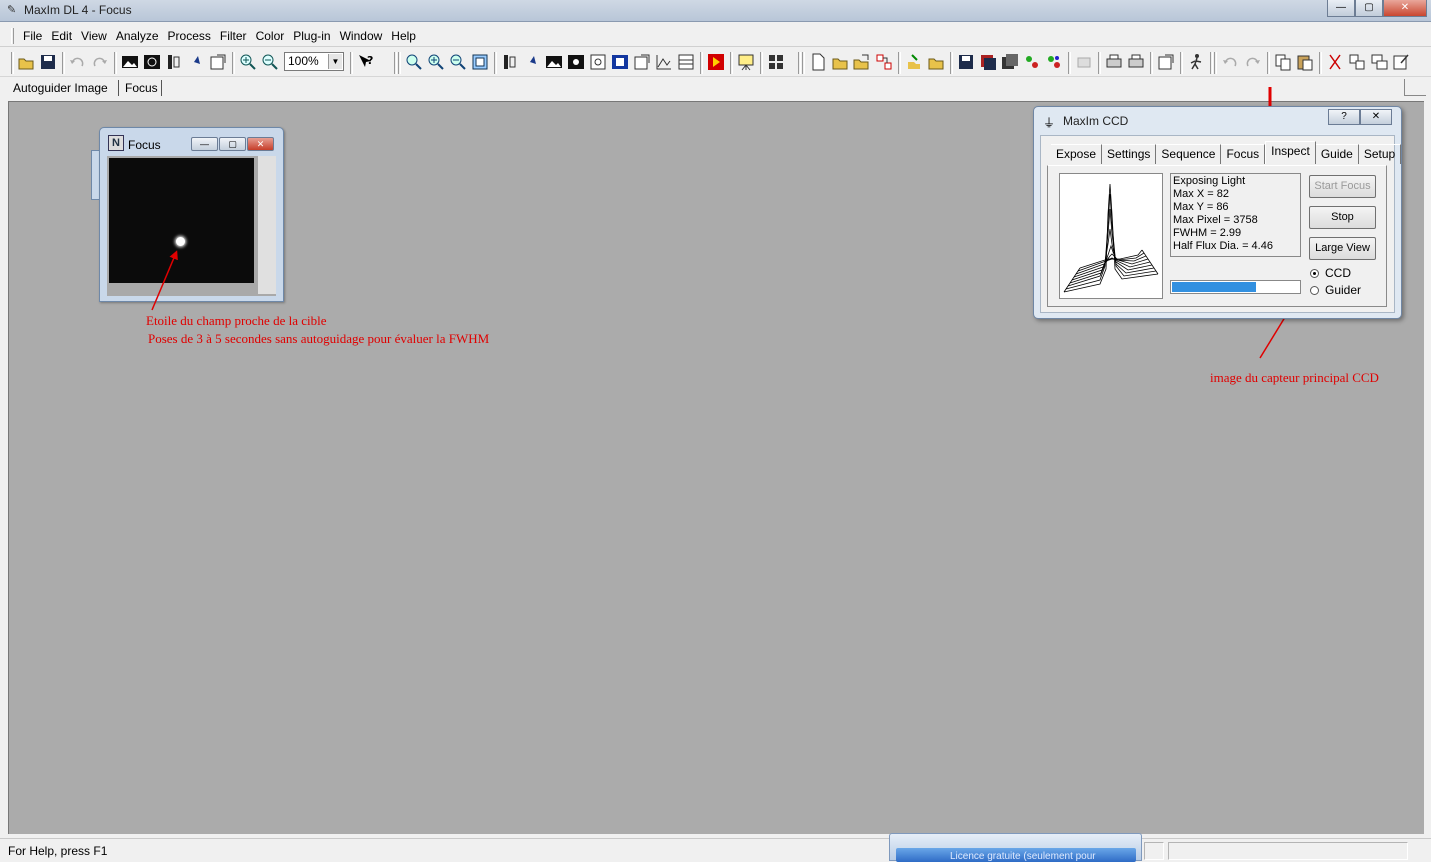 This screenshot has height=862, width=1431. Describe the element at coordinates (1209, 181) in the screenshot. I see `info-status: Exposing Light` at that location.